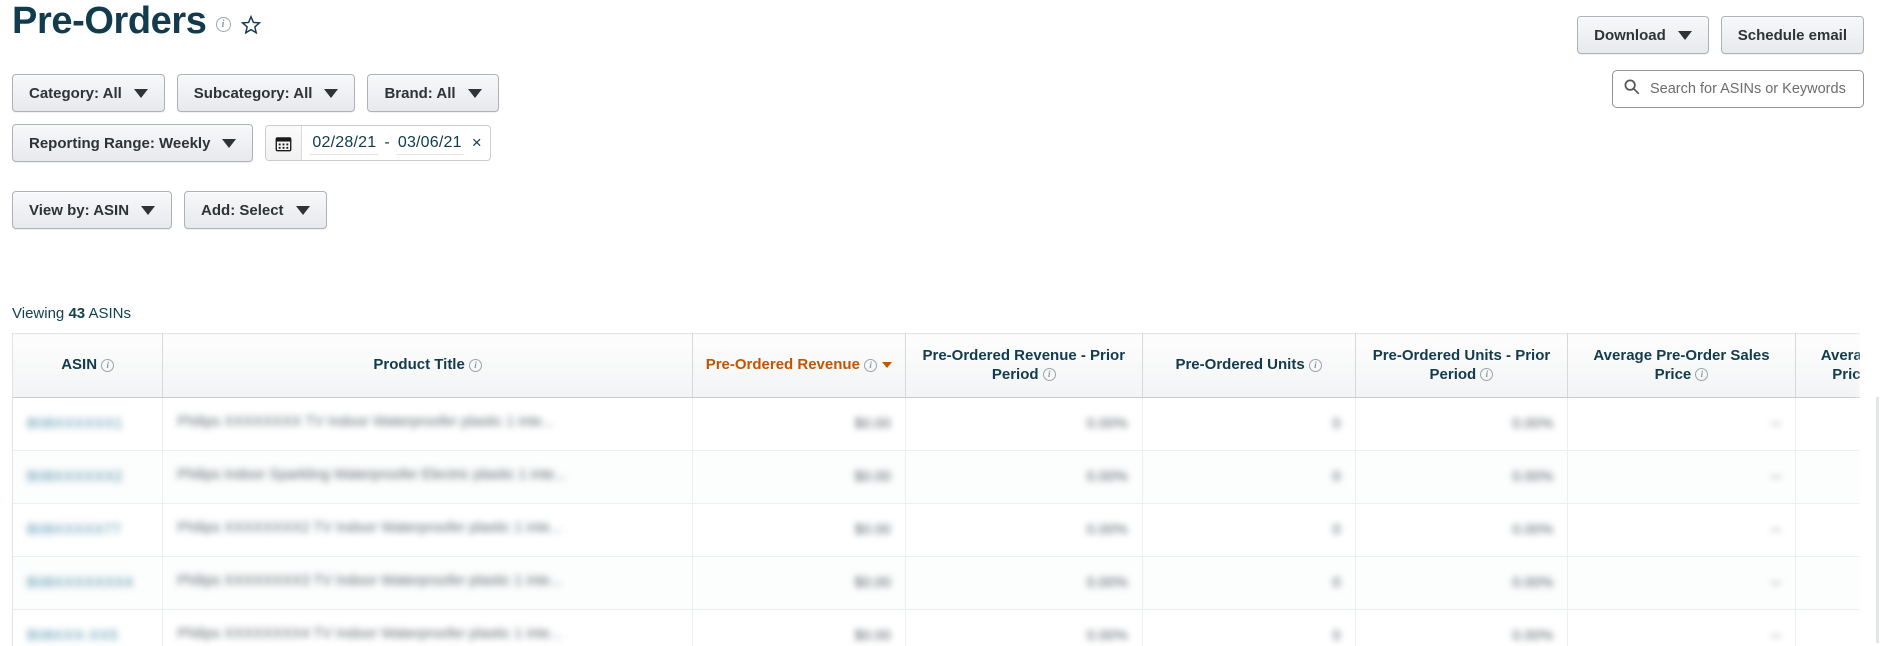 The height and width of the screenshot is (646, 1880). Describe the element at coordinates (75, 477) in the screenshot. I see `asin-link: B08XXXXXX2` at that location.